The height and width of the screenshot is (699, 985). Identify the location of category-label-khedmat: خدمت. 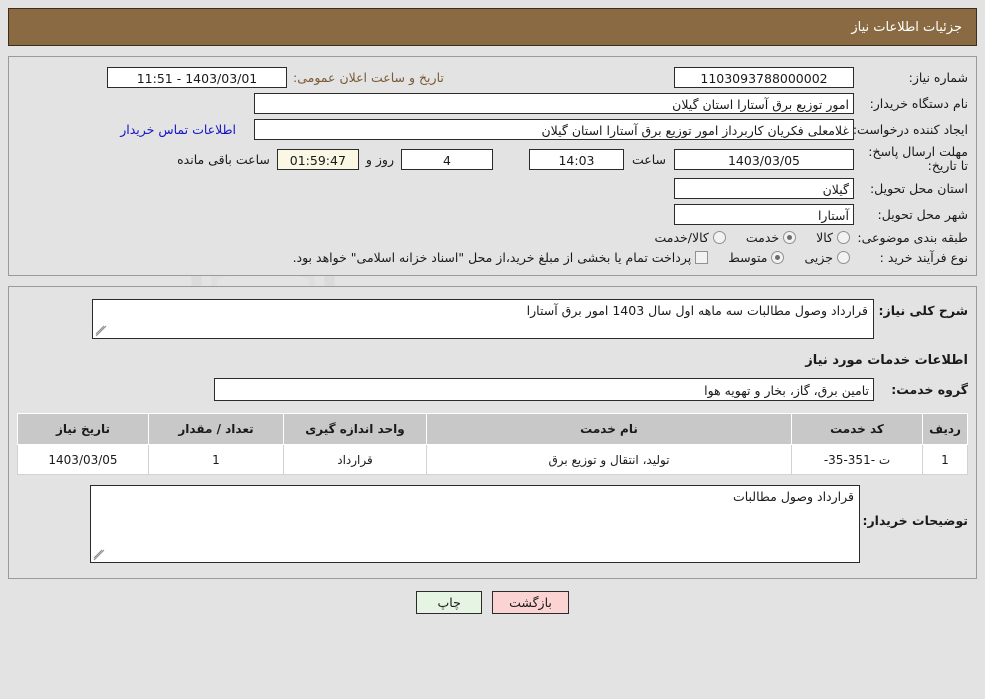
(762, 237).